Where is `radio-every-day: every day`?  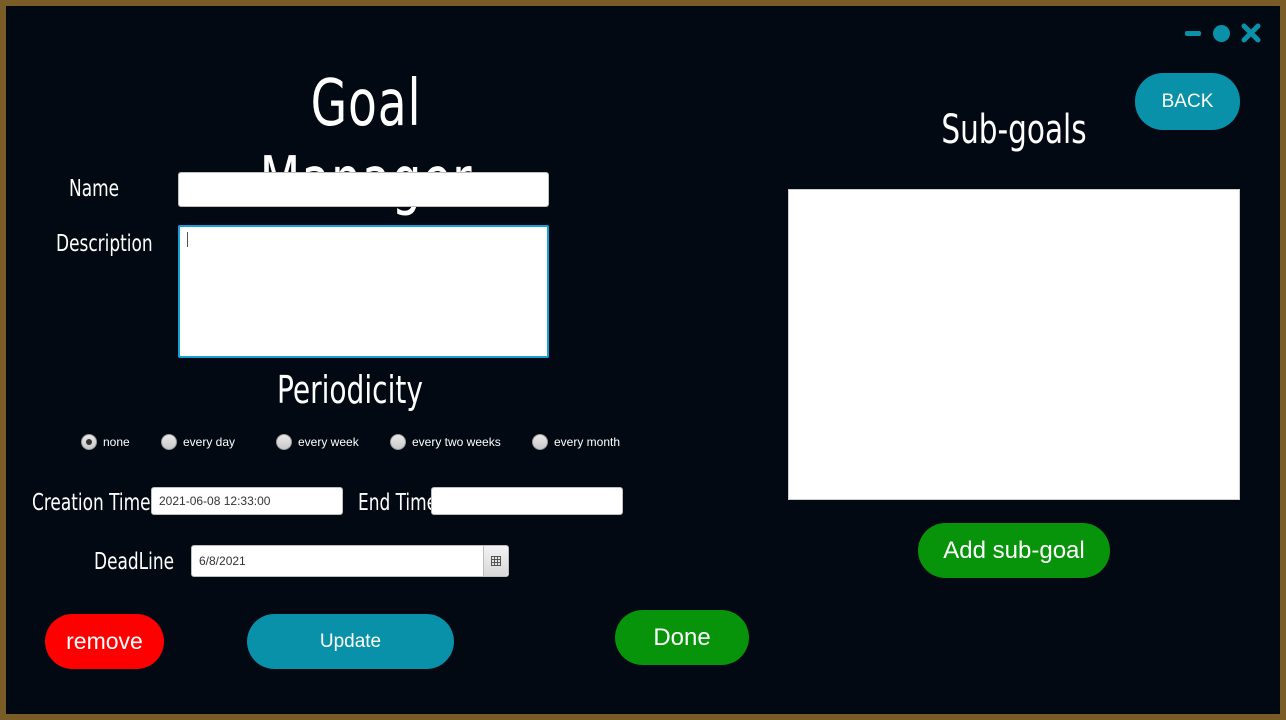 radio-every-day: every day is located at coordinates (198, 442).